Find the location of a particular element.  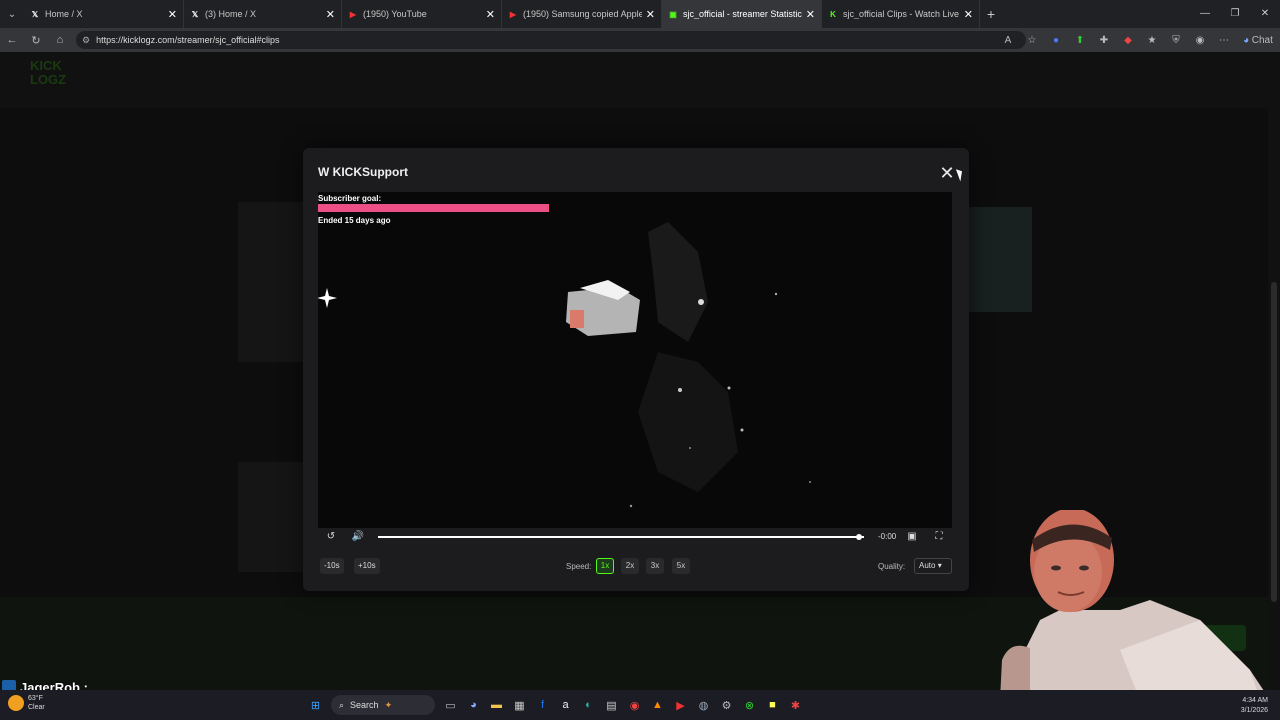

chat-label: Chat is located at coordinates (1262, 40).